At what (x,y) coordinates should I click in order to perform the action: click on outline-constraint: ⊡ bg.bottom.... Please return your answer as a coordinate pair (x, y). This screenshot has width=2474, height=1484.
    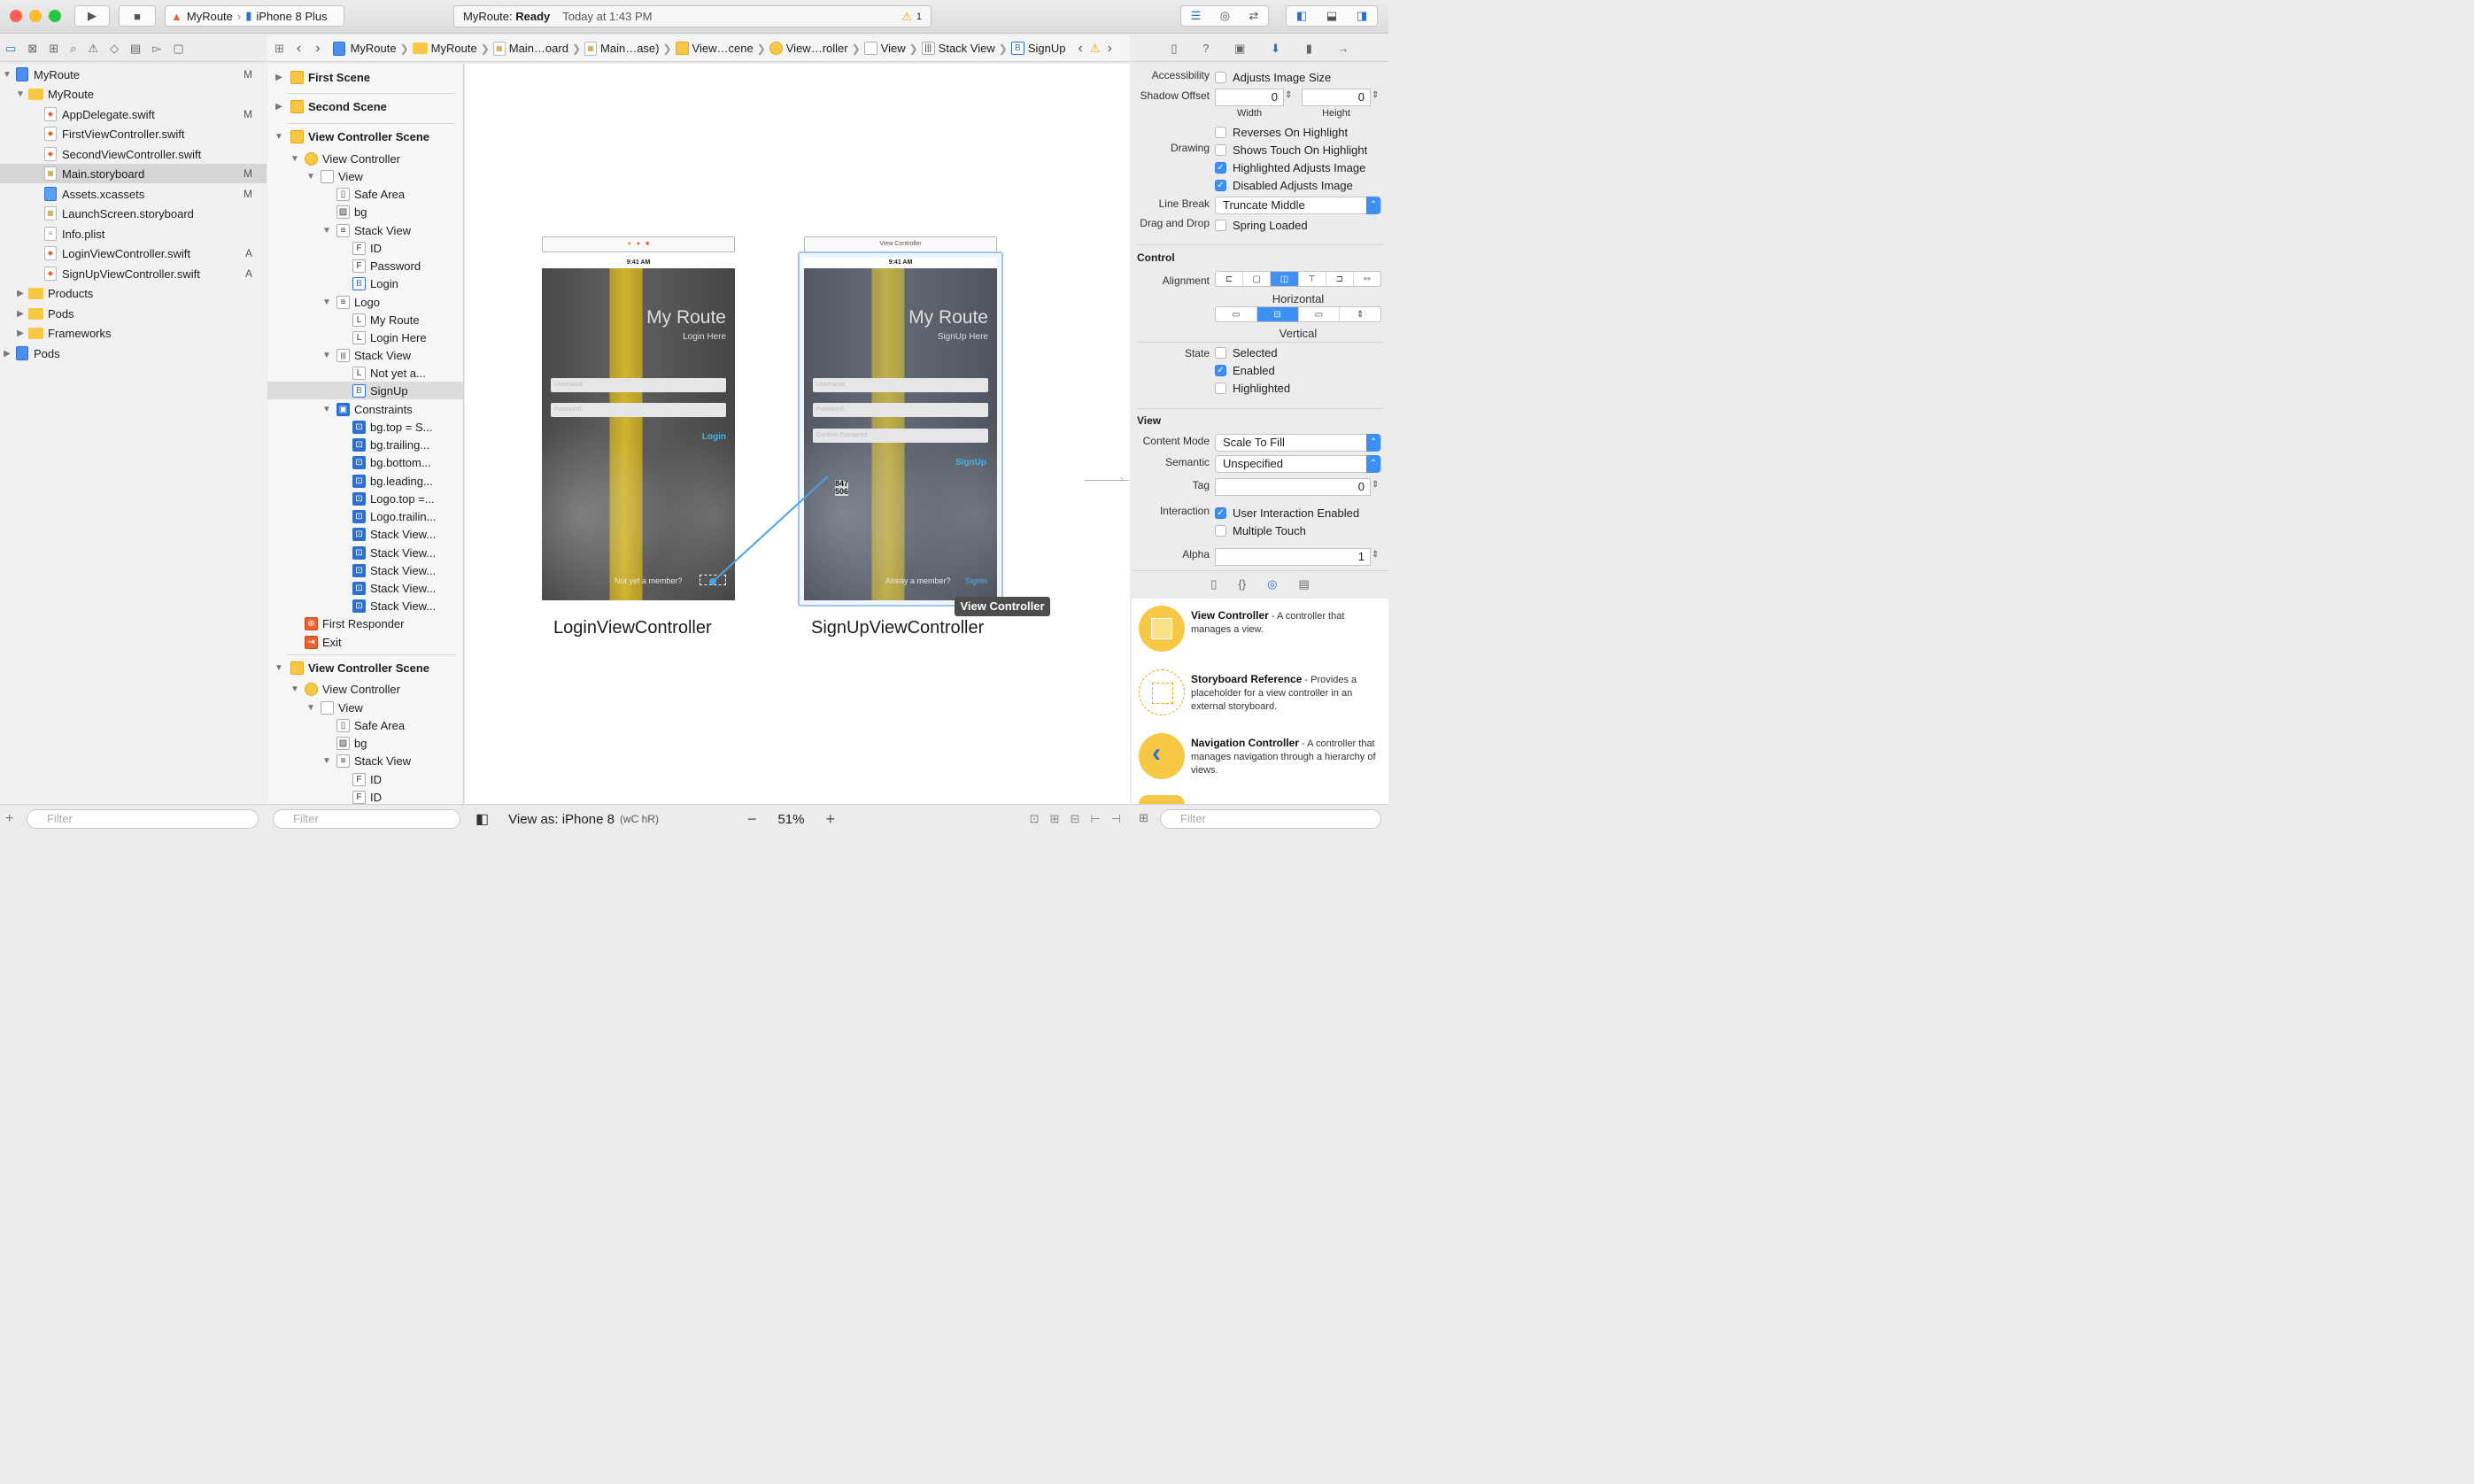
    Looking at the image, I should click on (365, 462).